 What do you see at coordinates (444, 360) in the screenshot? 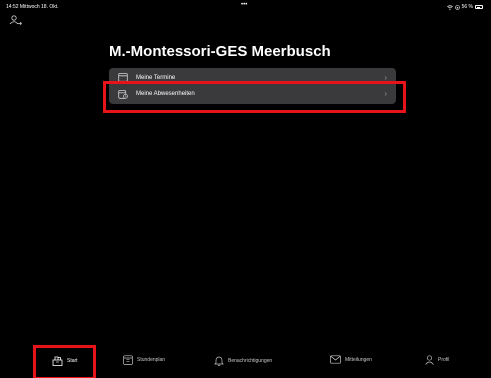
I see `tab-label: Profil` at bounding box center [444, 360].